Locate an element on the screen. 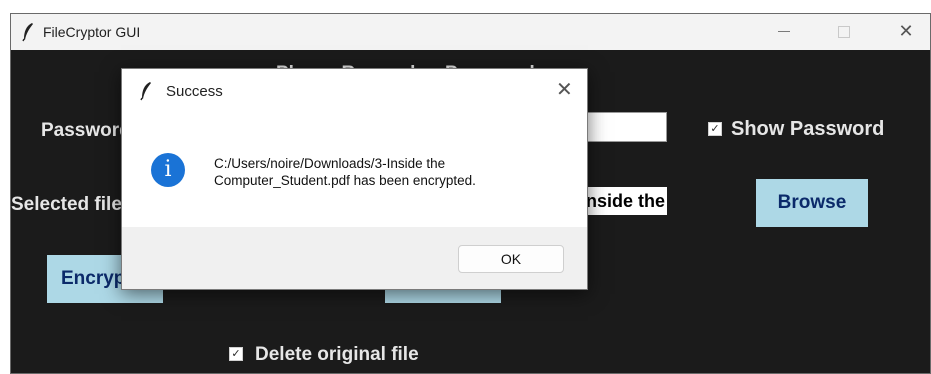 The image size is (931, 374). delete-original-checkbox: ✓ is located at coordinates (236, 354).